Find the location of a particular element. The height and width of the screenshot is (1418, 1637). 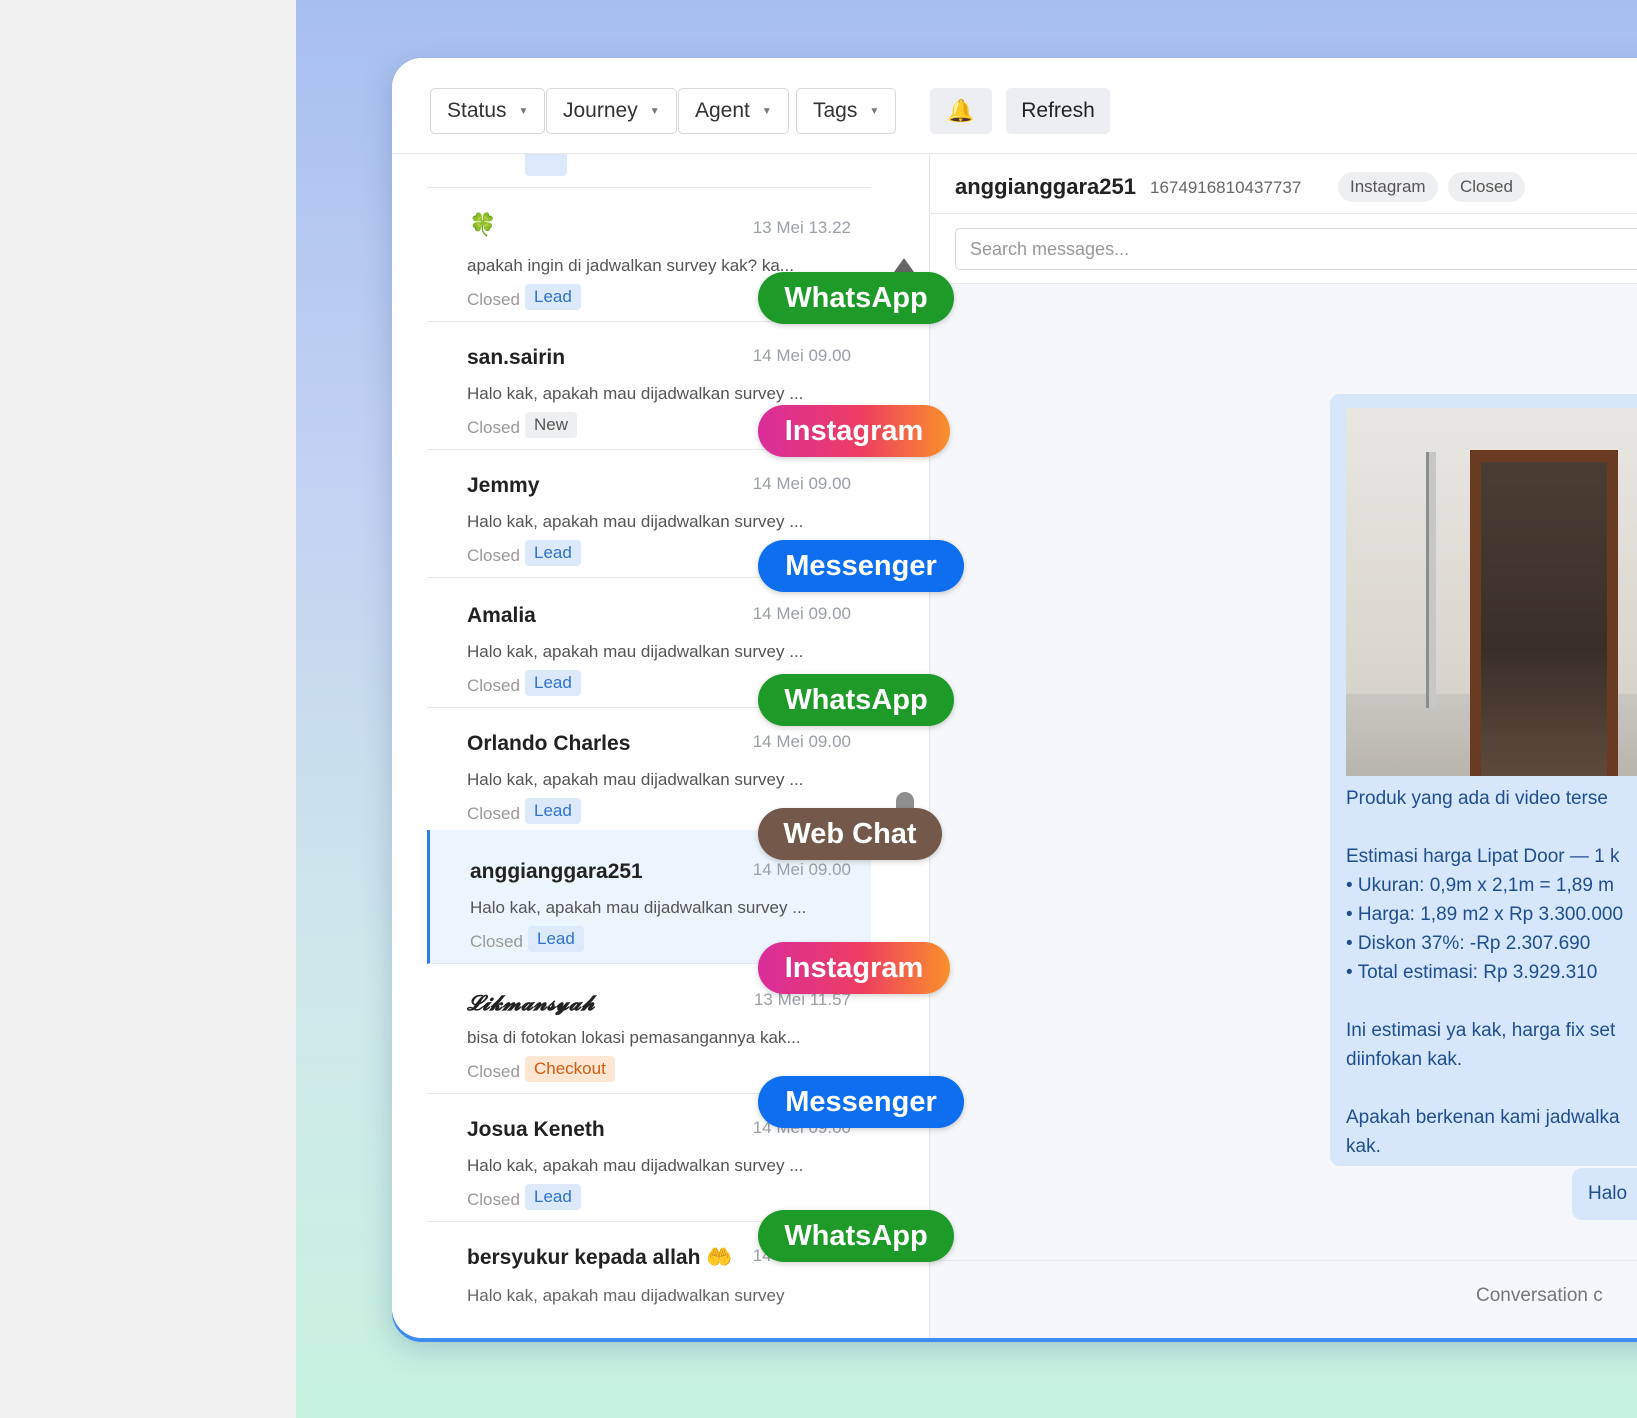

scroll-up-arrow is located at coordinates (904, 265).